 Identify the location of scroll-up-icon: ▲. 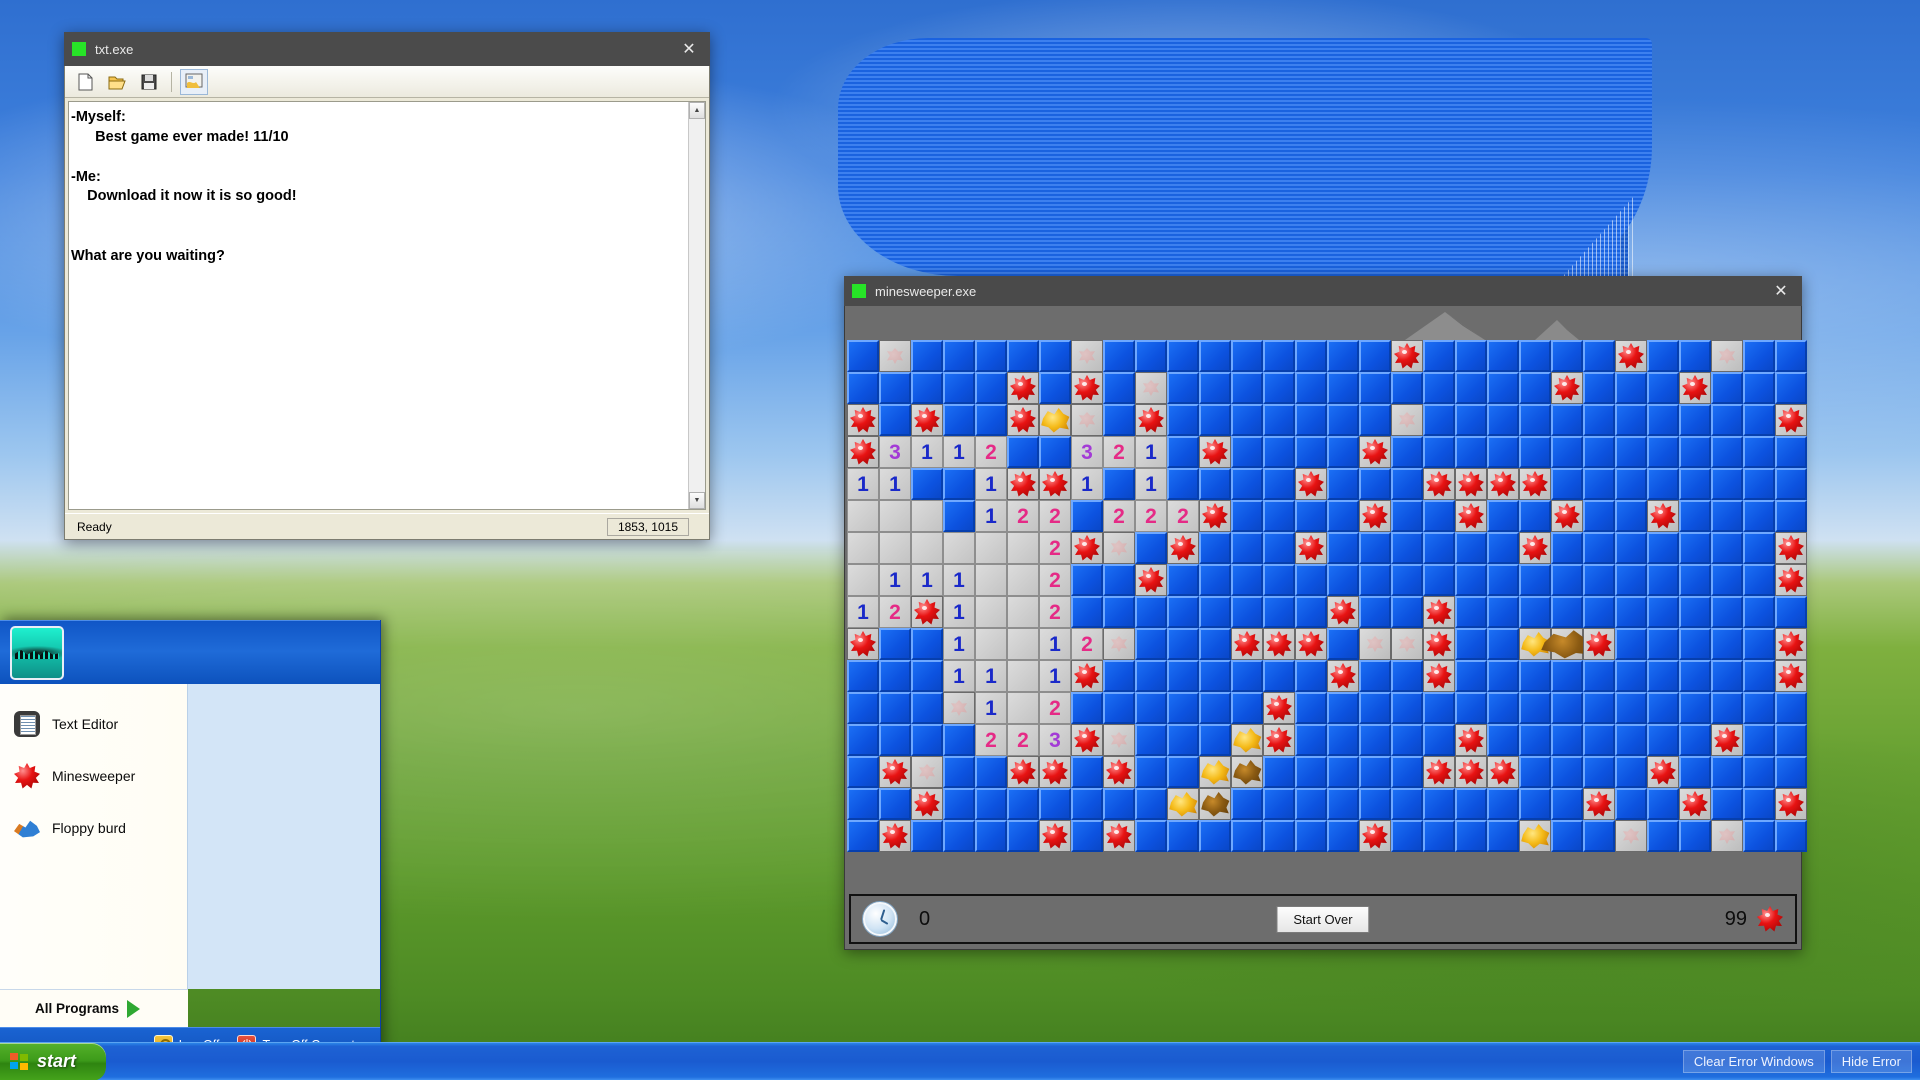
(697, 110).